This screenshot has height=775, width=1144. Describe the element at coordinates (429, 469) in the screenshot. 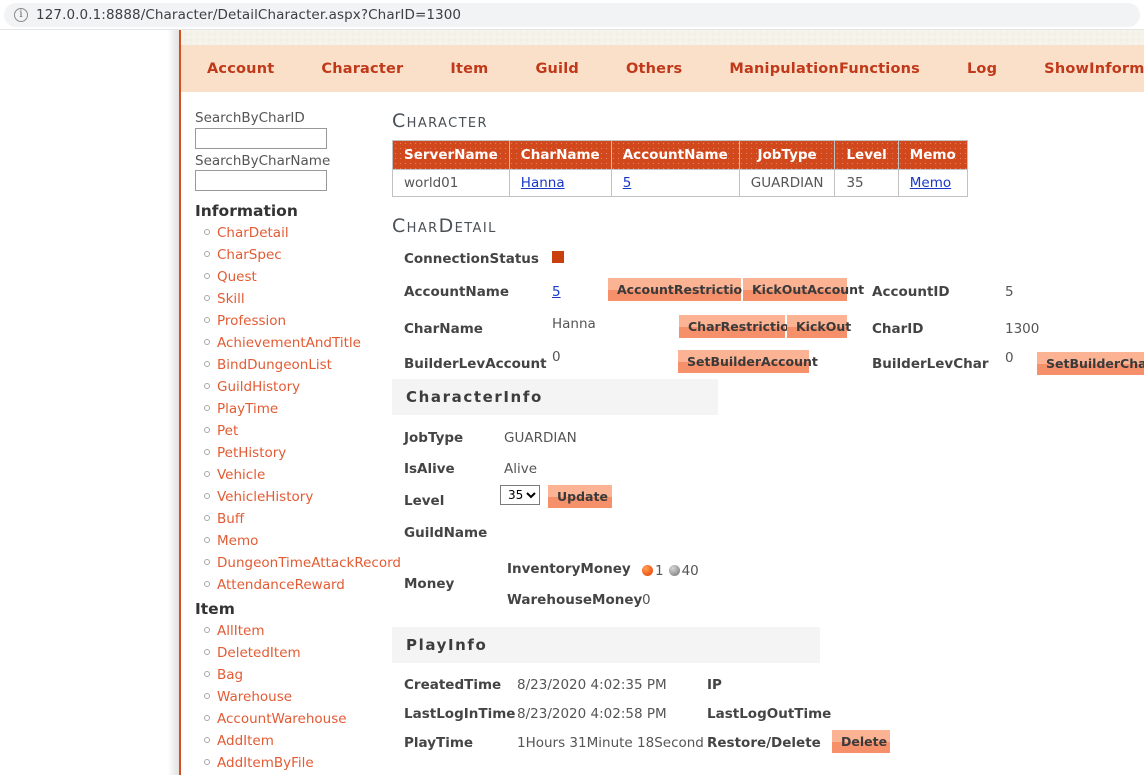

I see `label-isalive: IsAlive` at that location.